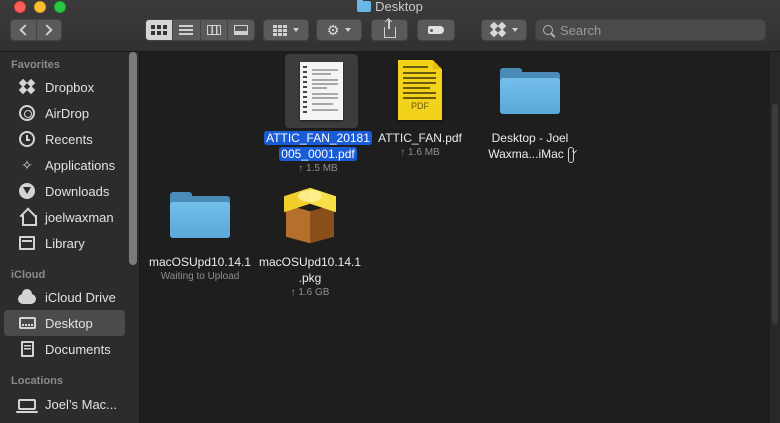 The image size is (780, 423). I want to click on chevron-right-icon, so click(47, 30).